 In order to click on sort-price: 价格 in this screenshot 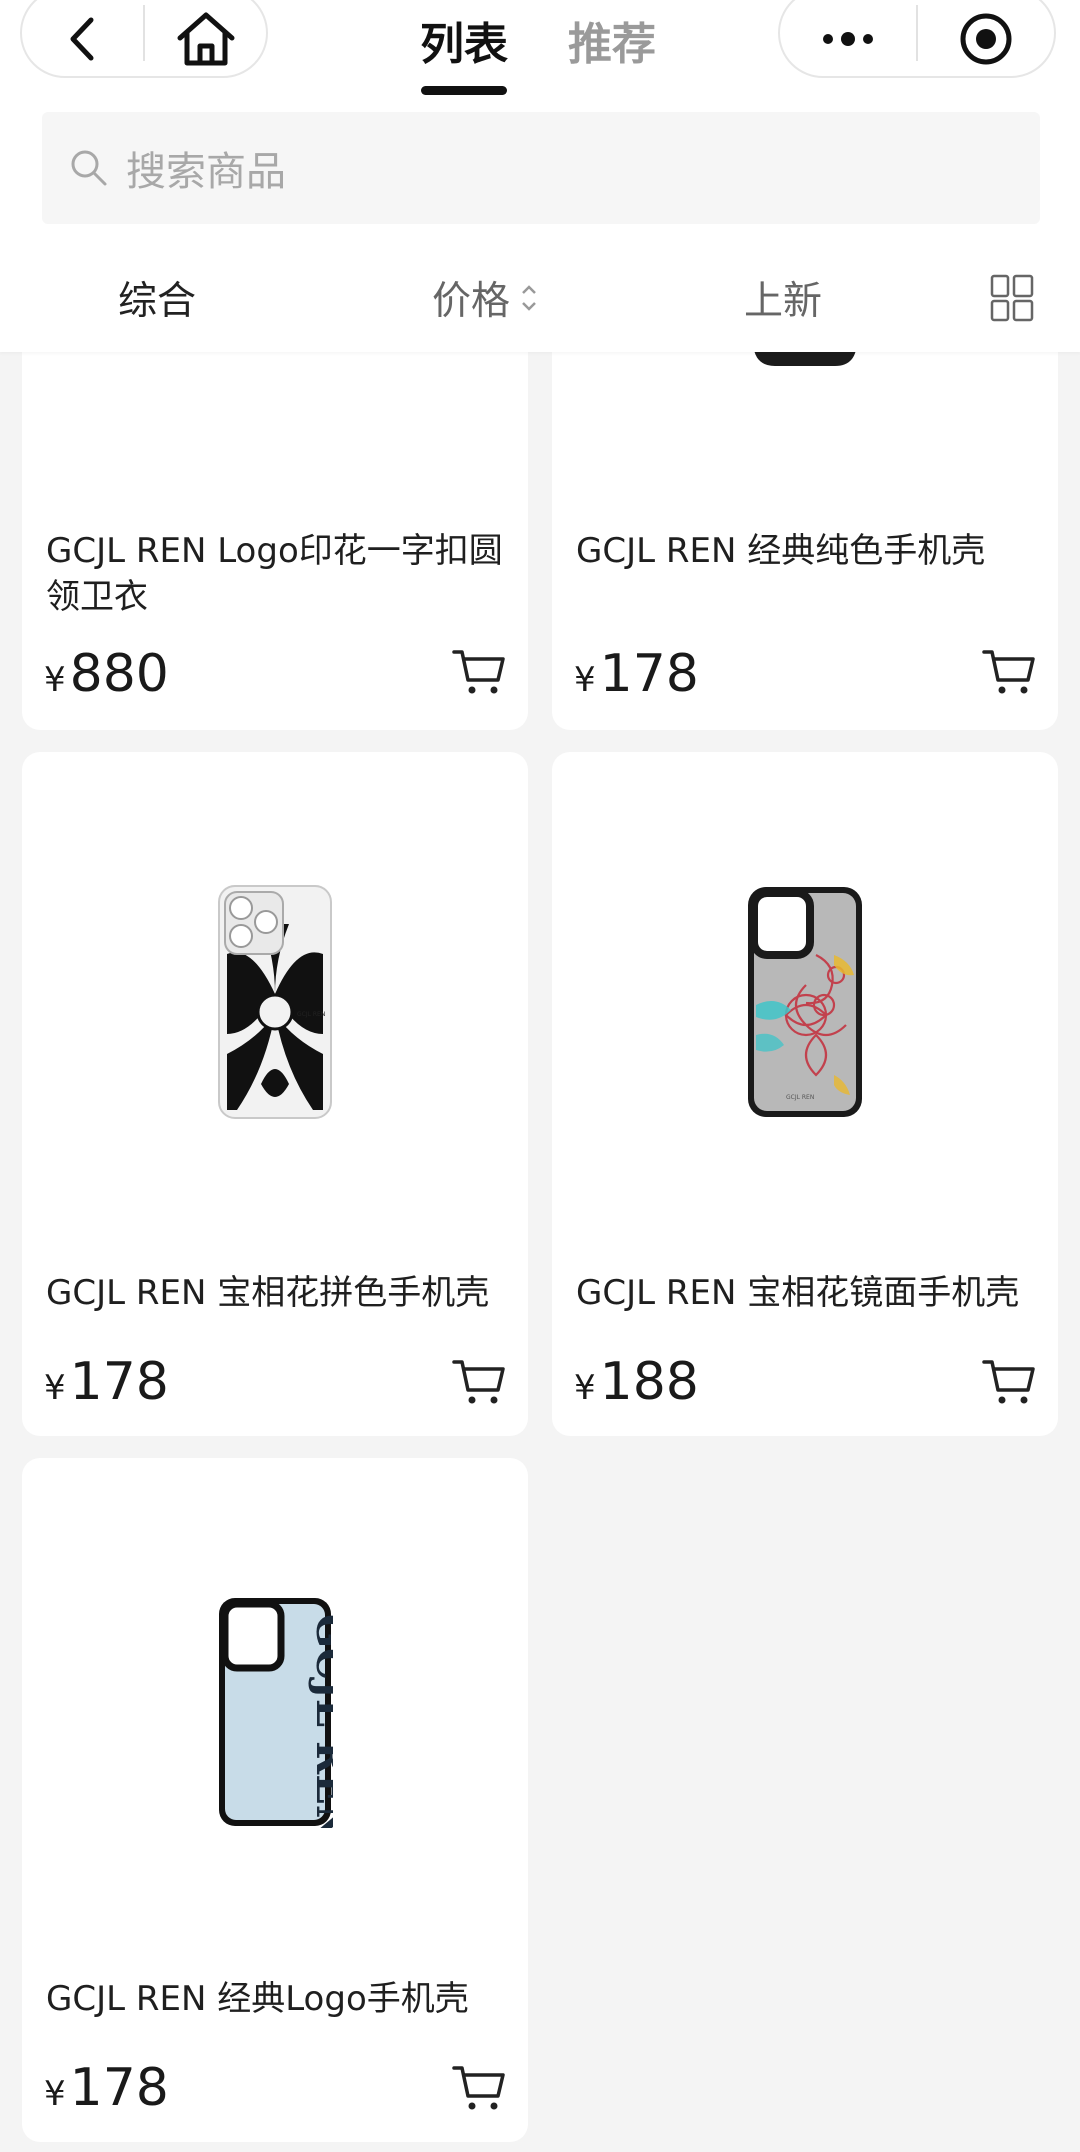, I will do `click(486, 298)`.